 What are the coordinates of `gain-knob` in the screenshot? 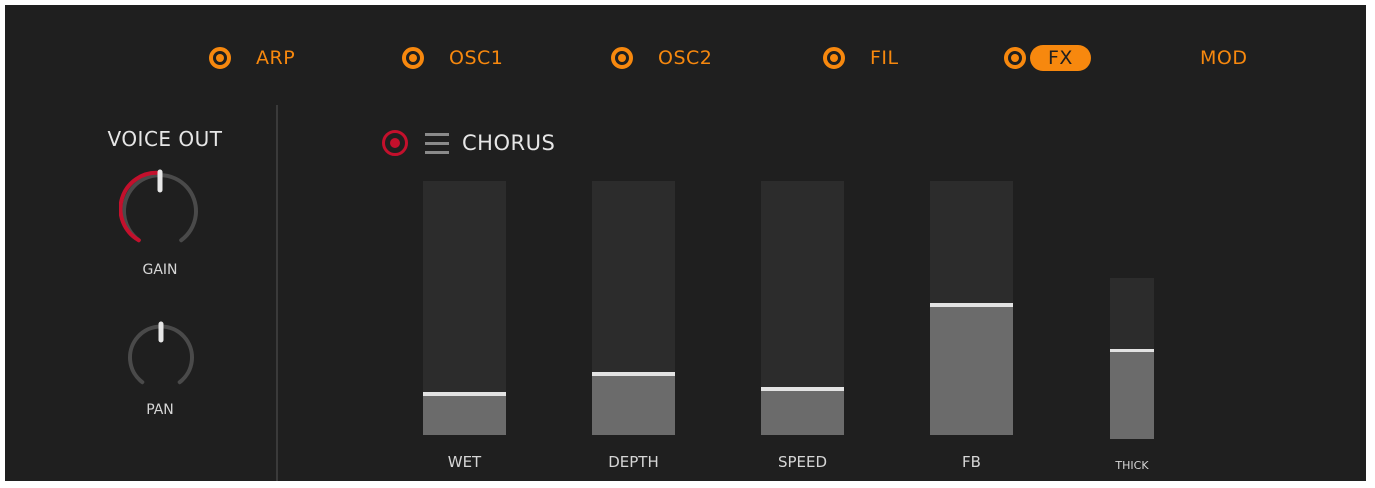 It's located at (160, 209).